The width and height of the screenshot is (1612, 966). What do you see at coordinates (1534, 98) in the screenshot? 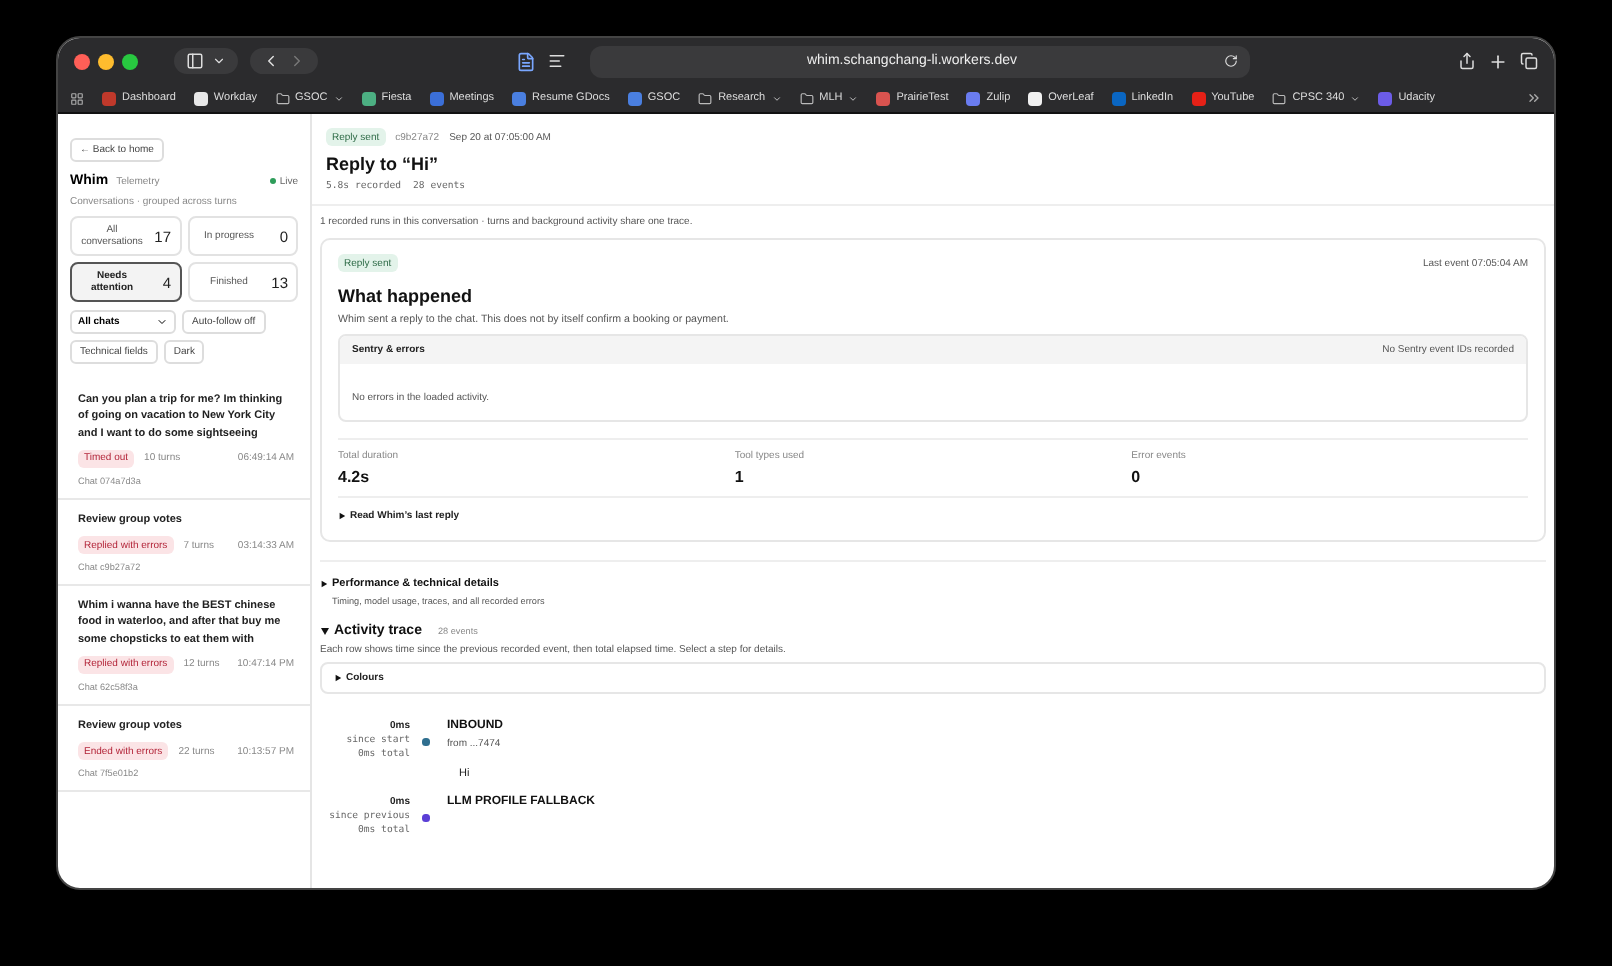
I see `more-bookmarks-icon` at bounding box center [1534, 98].